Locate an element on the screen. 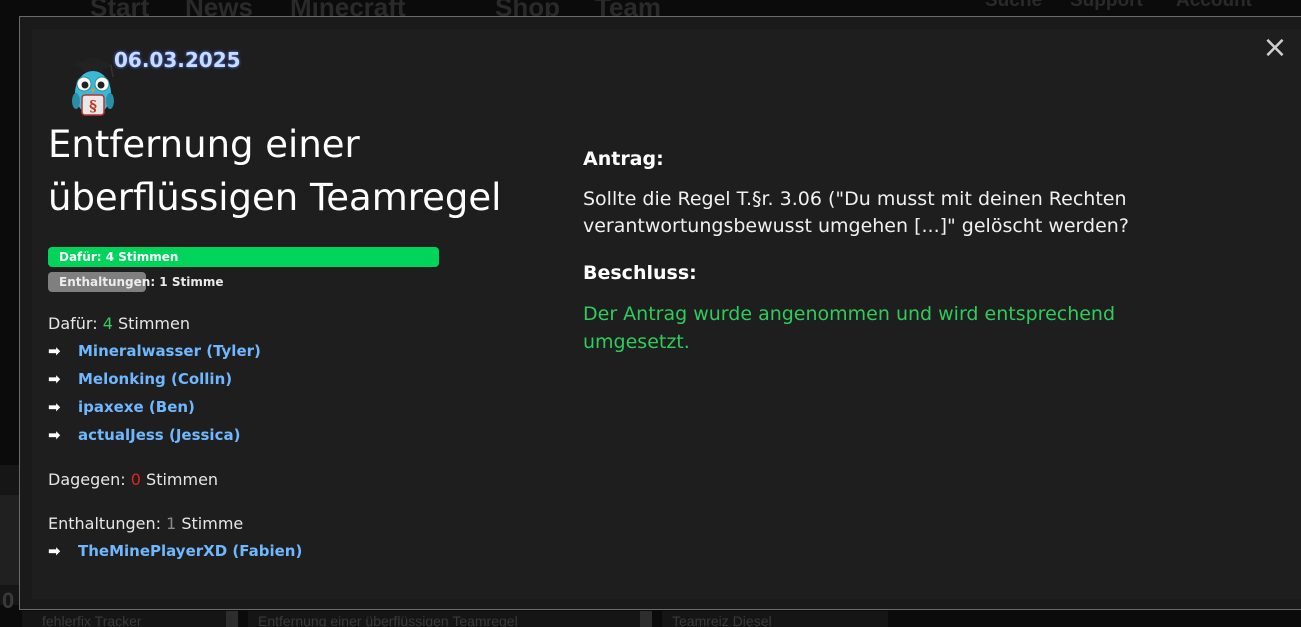 Image resolution: width=1301 pixels, height=627 pixels. abstain-bar-count: 1 Stimme is located at coordinates (189, 282).